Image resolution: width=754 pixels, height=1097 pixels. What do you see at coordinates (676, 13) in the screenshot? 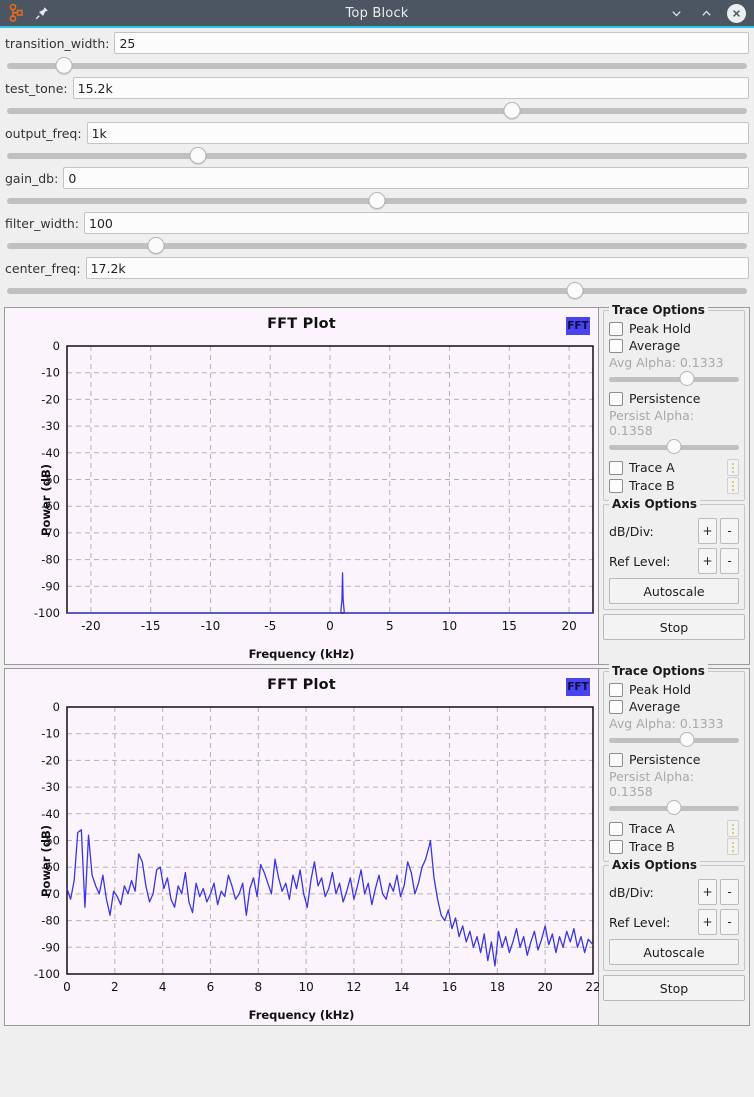
I see `minimize-button` at bounding box center [676, 13].